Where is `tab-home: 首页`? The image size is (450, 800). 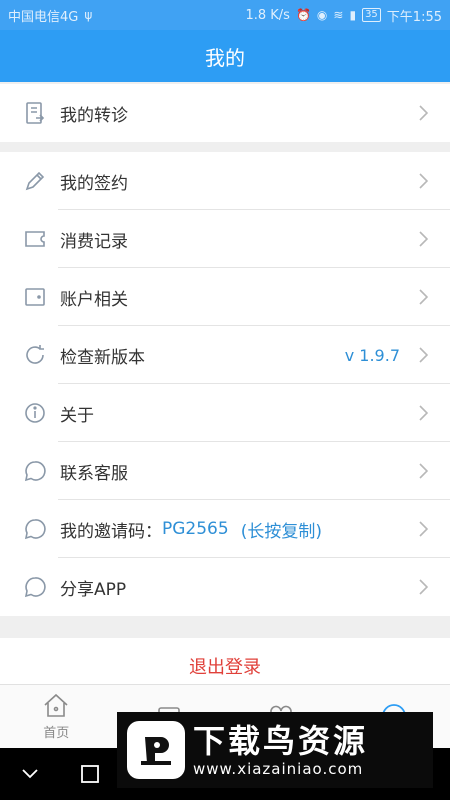 tab-home: 首页 is located at coordinates (56, 716).